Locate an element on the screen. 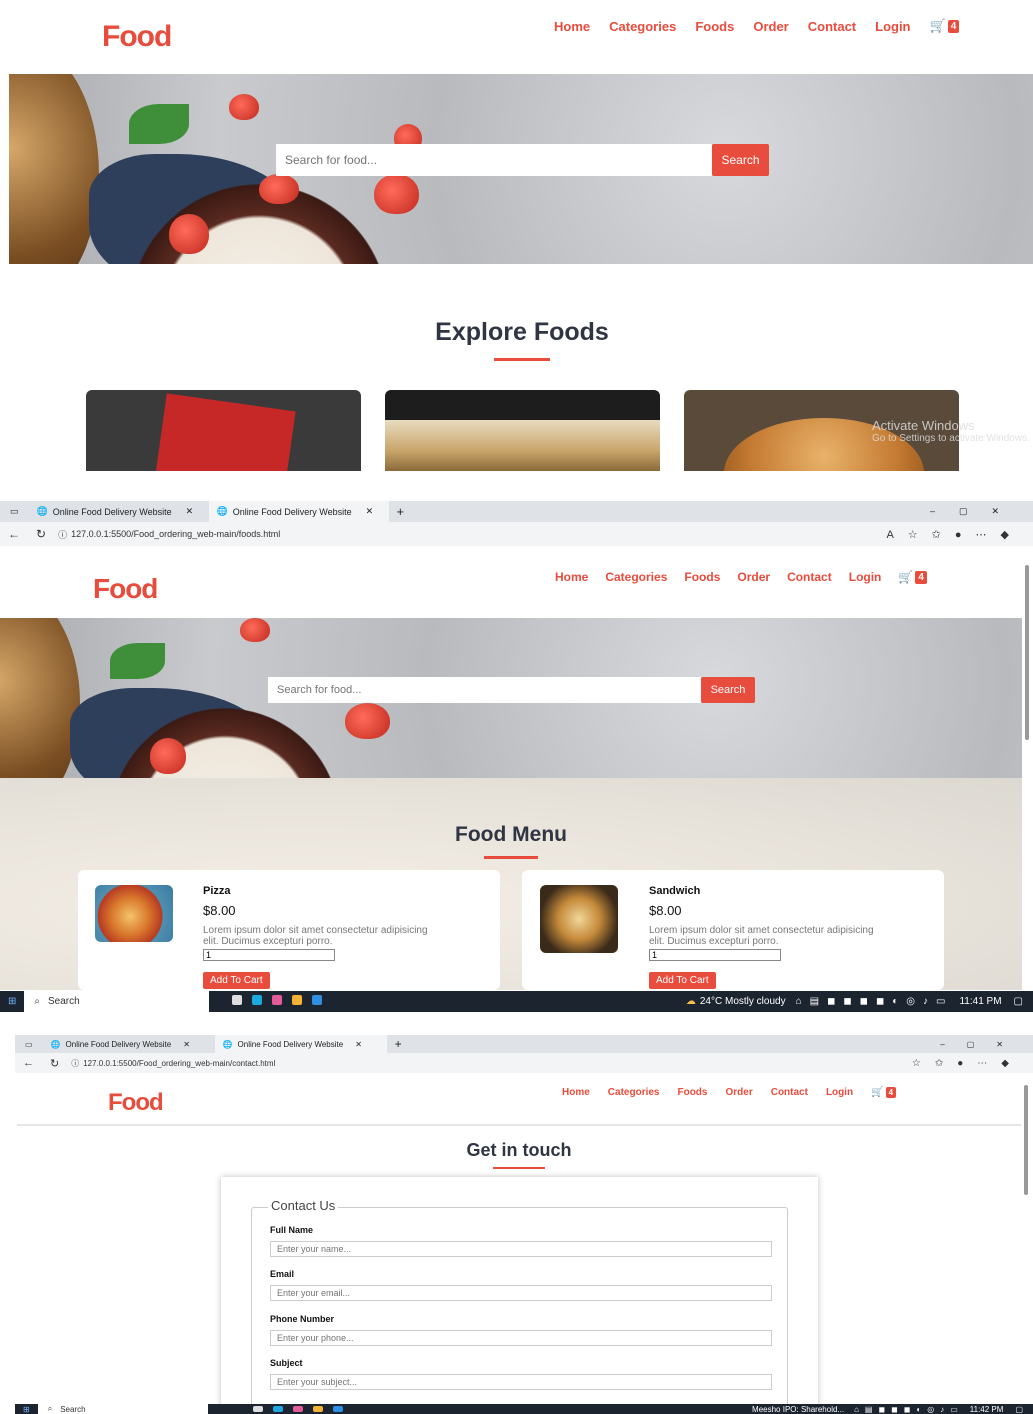 The image size is (1033, 1414). explore-title: Explore Foods is located at coordinates (522, 332).